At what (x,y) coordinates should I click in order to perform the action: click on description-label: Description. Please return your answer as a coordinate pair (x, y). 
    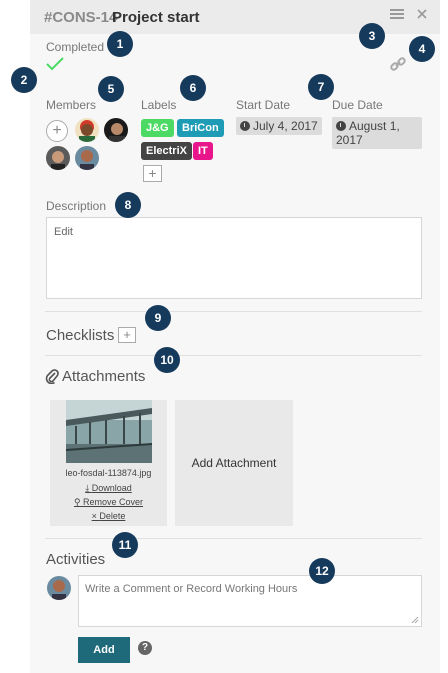
    Looking at the image, I should click on (76, 206).